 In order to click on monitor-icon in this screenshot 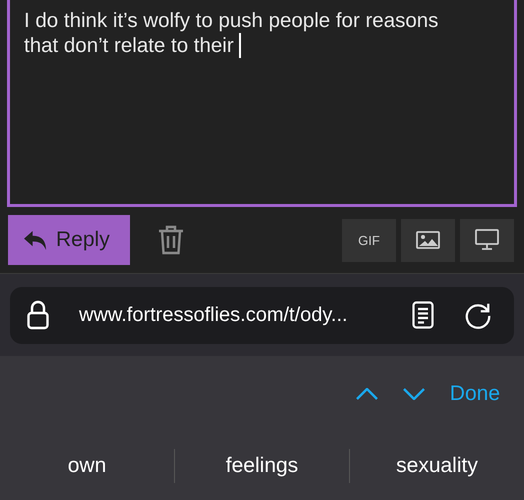, I will do `click(487, 240)`.